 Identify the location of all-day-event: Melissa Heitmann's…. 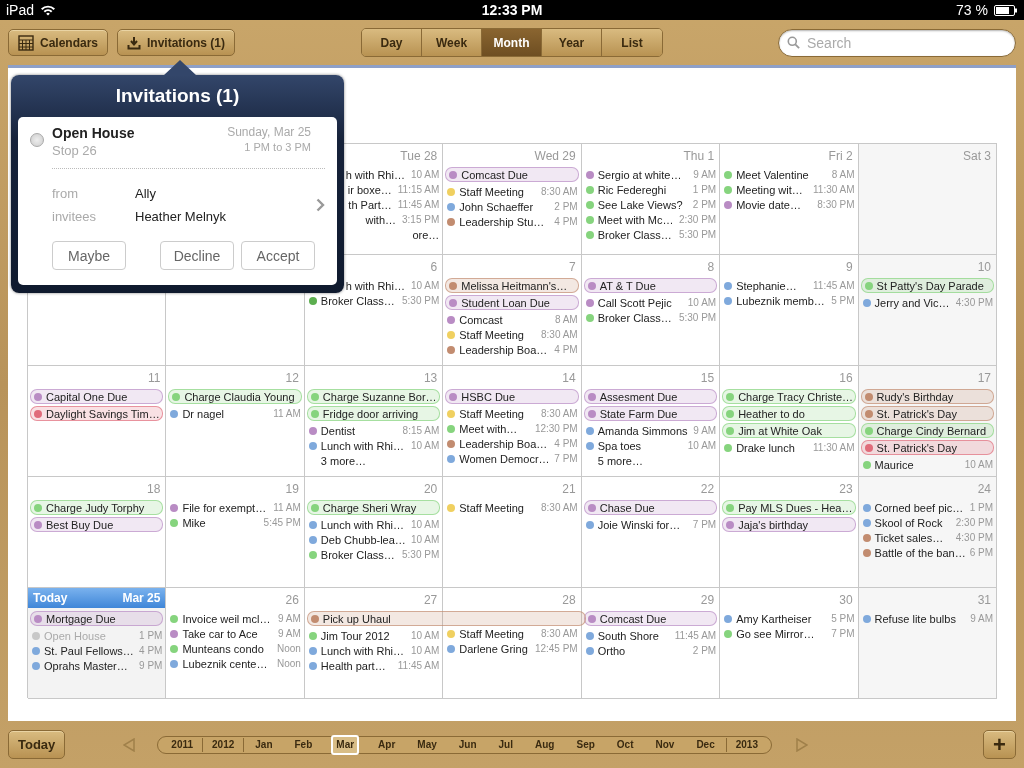
(512, 285).